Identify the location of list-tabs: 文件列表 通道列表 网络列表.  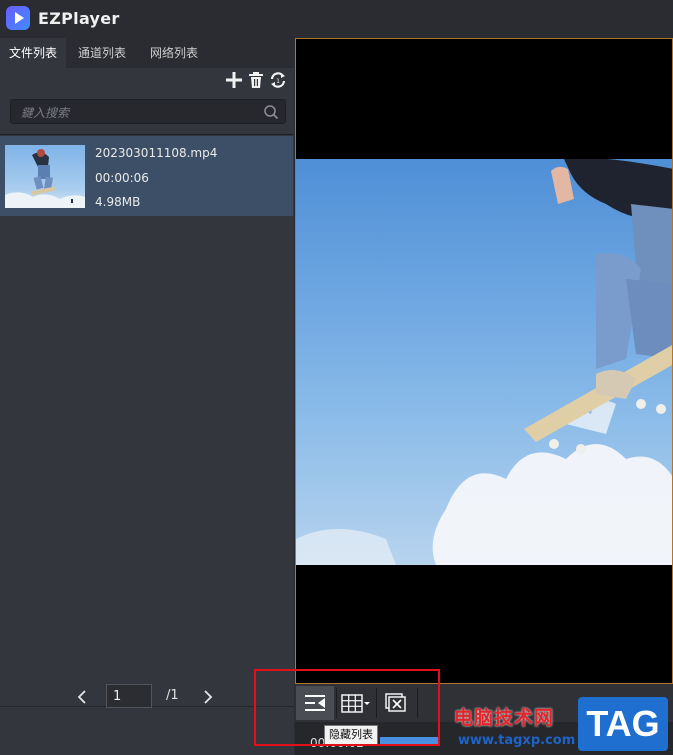
(147, 53).